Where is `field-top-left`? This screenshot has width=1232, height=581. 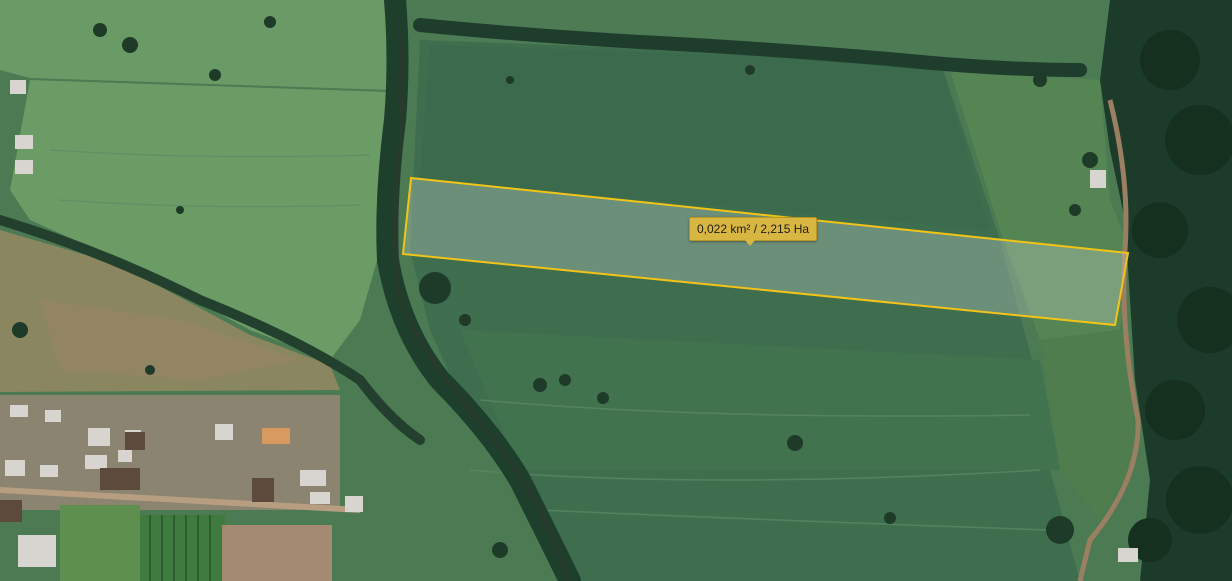 field-top-left is located at coordinates (200, 45).